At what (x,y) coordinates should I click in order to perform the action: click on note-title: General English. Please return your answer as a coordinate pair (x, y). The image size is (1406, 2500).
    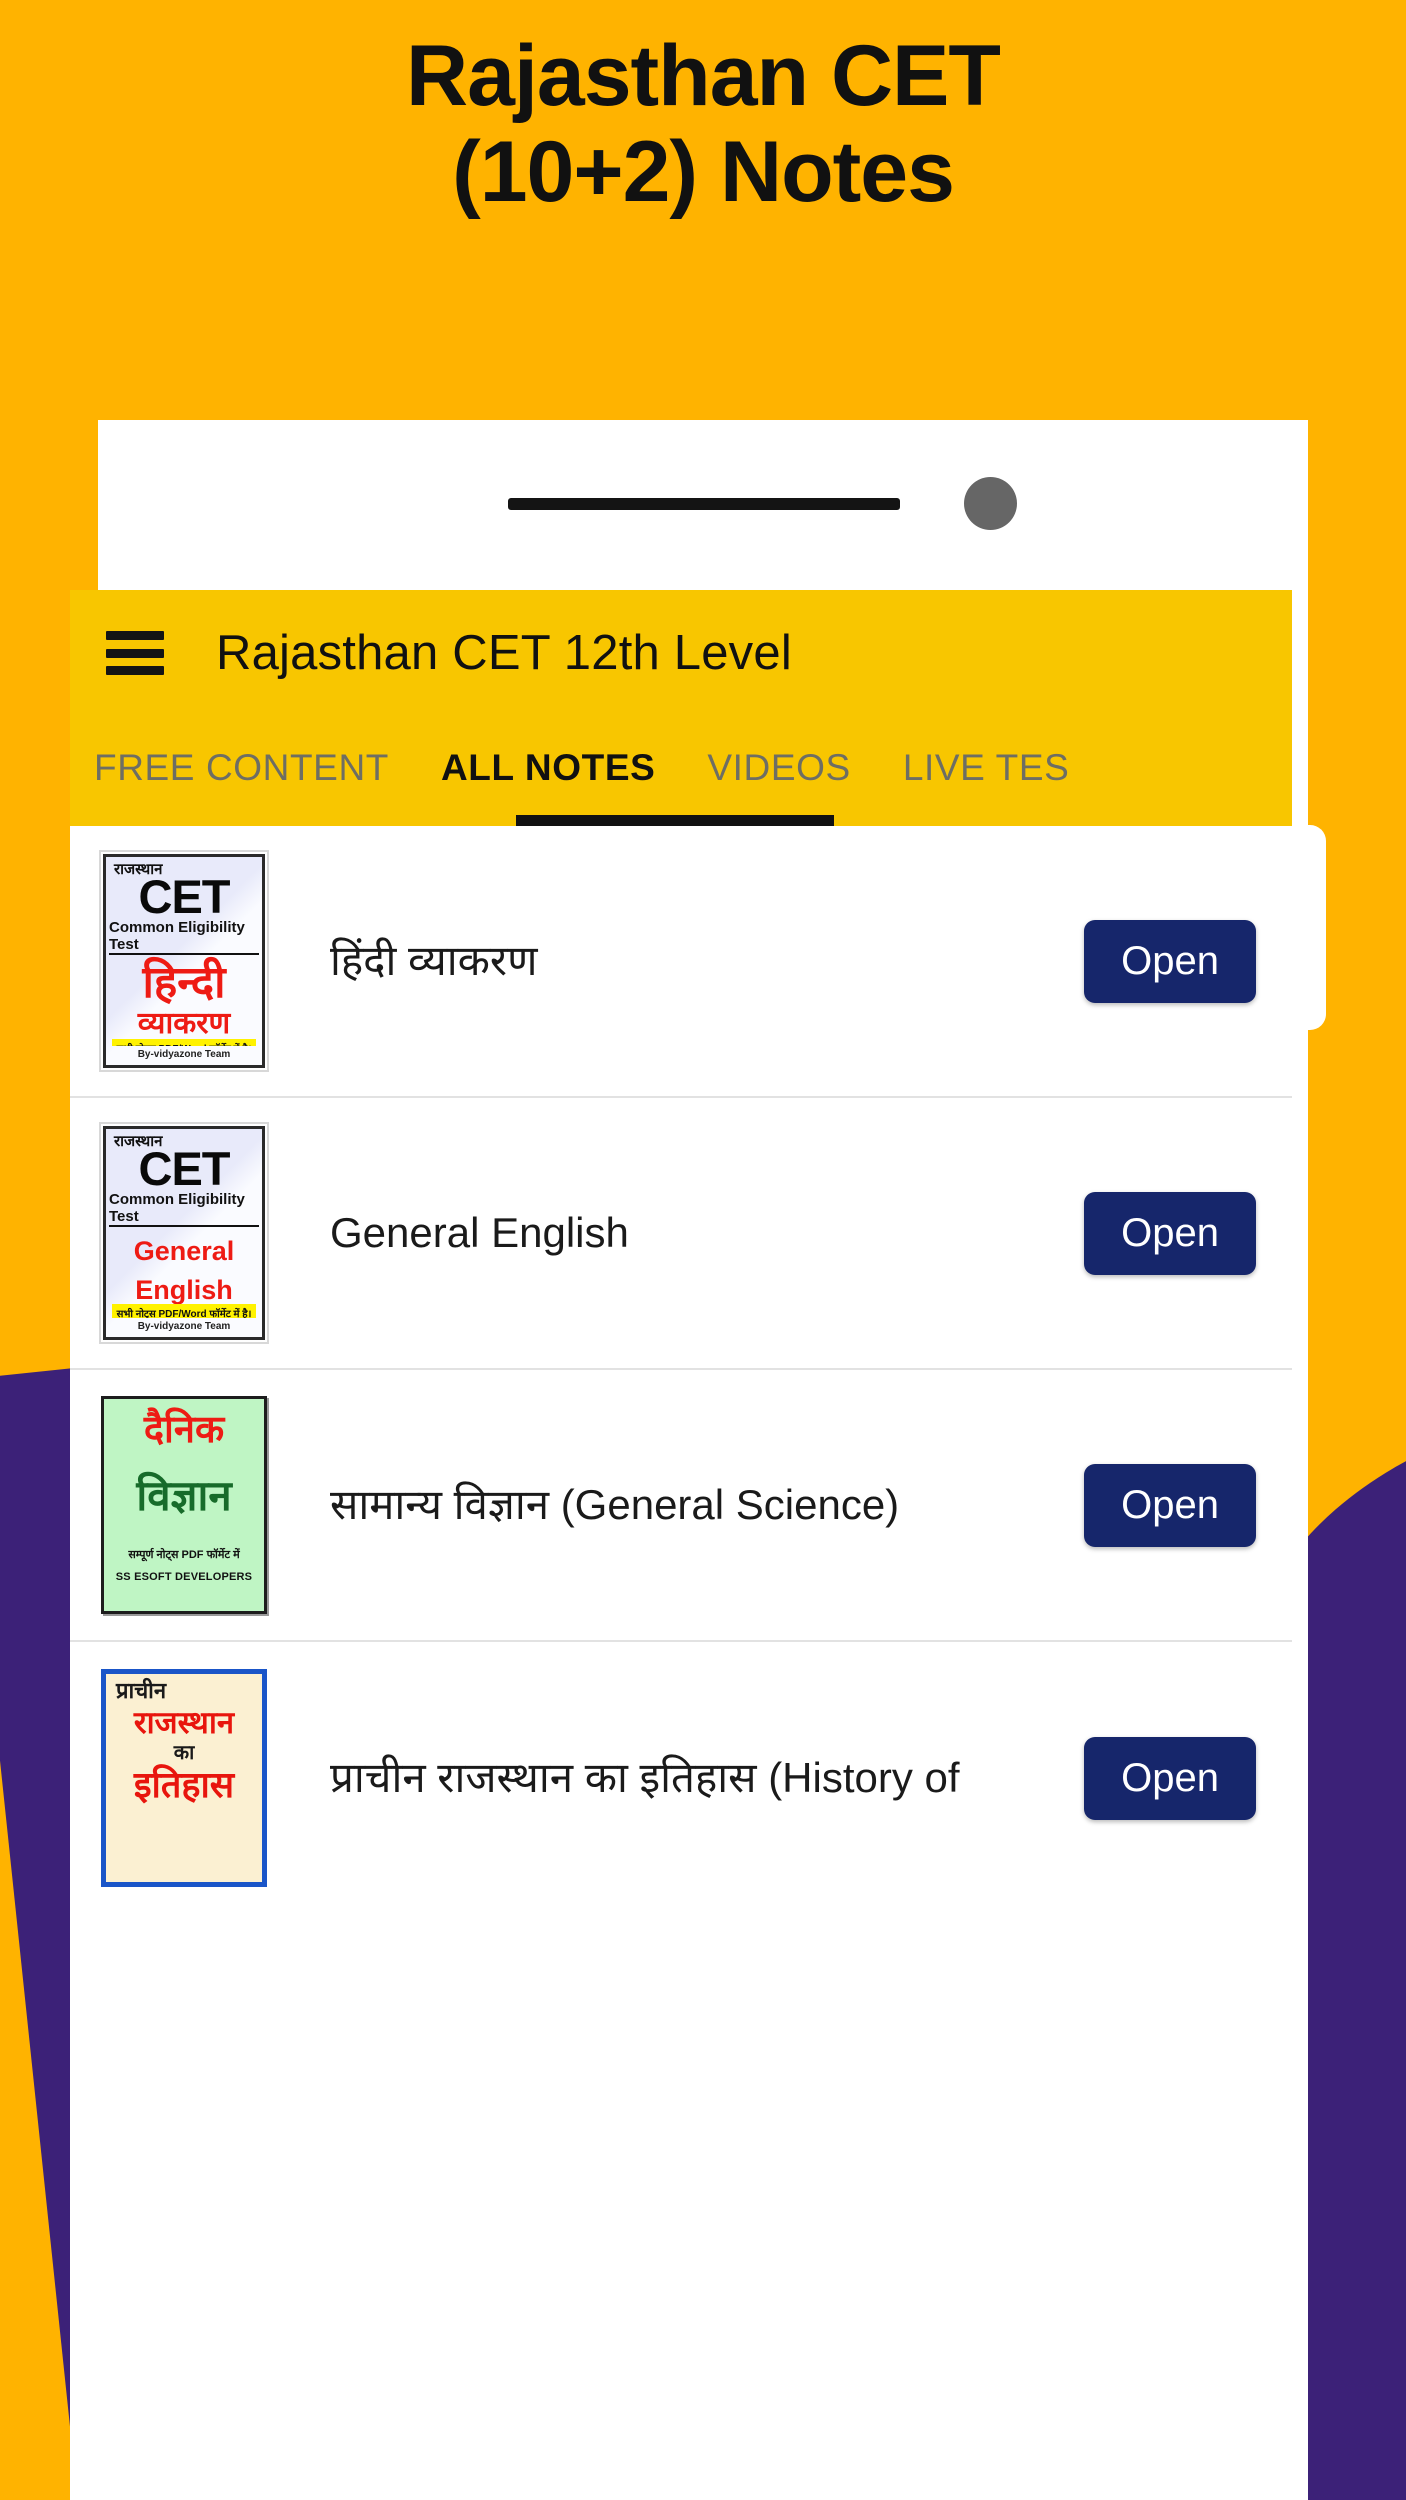
    Looking at the image, I should click on (479, 1233).